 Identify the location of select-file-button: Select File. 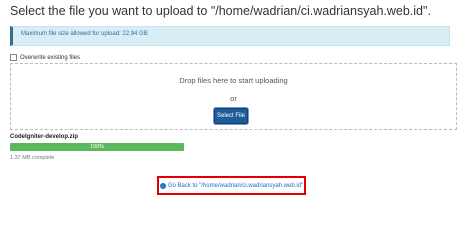
(231, 116).